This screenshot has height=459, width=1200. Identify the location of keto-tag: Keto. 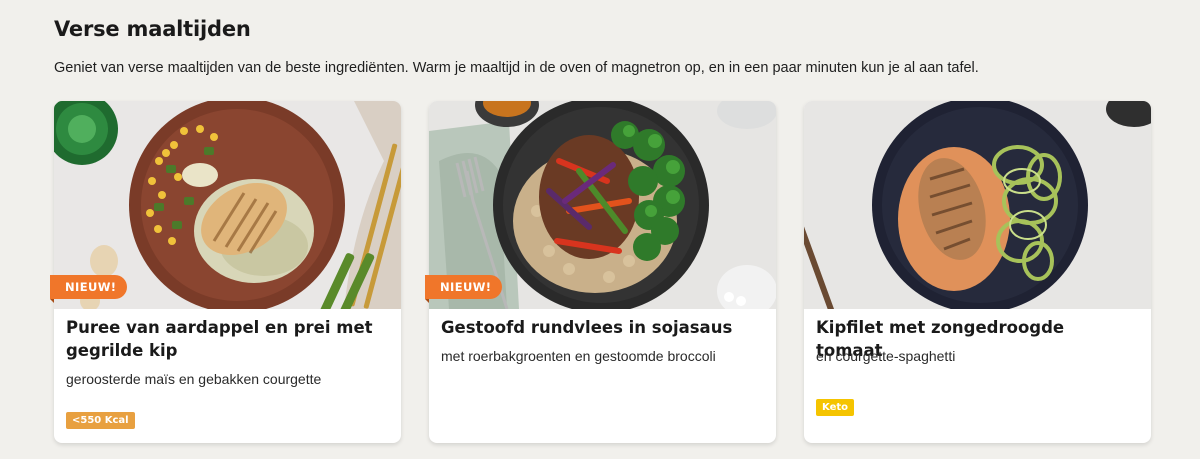
(835, 407).